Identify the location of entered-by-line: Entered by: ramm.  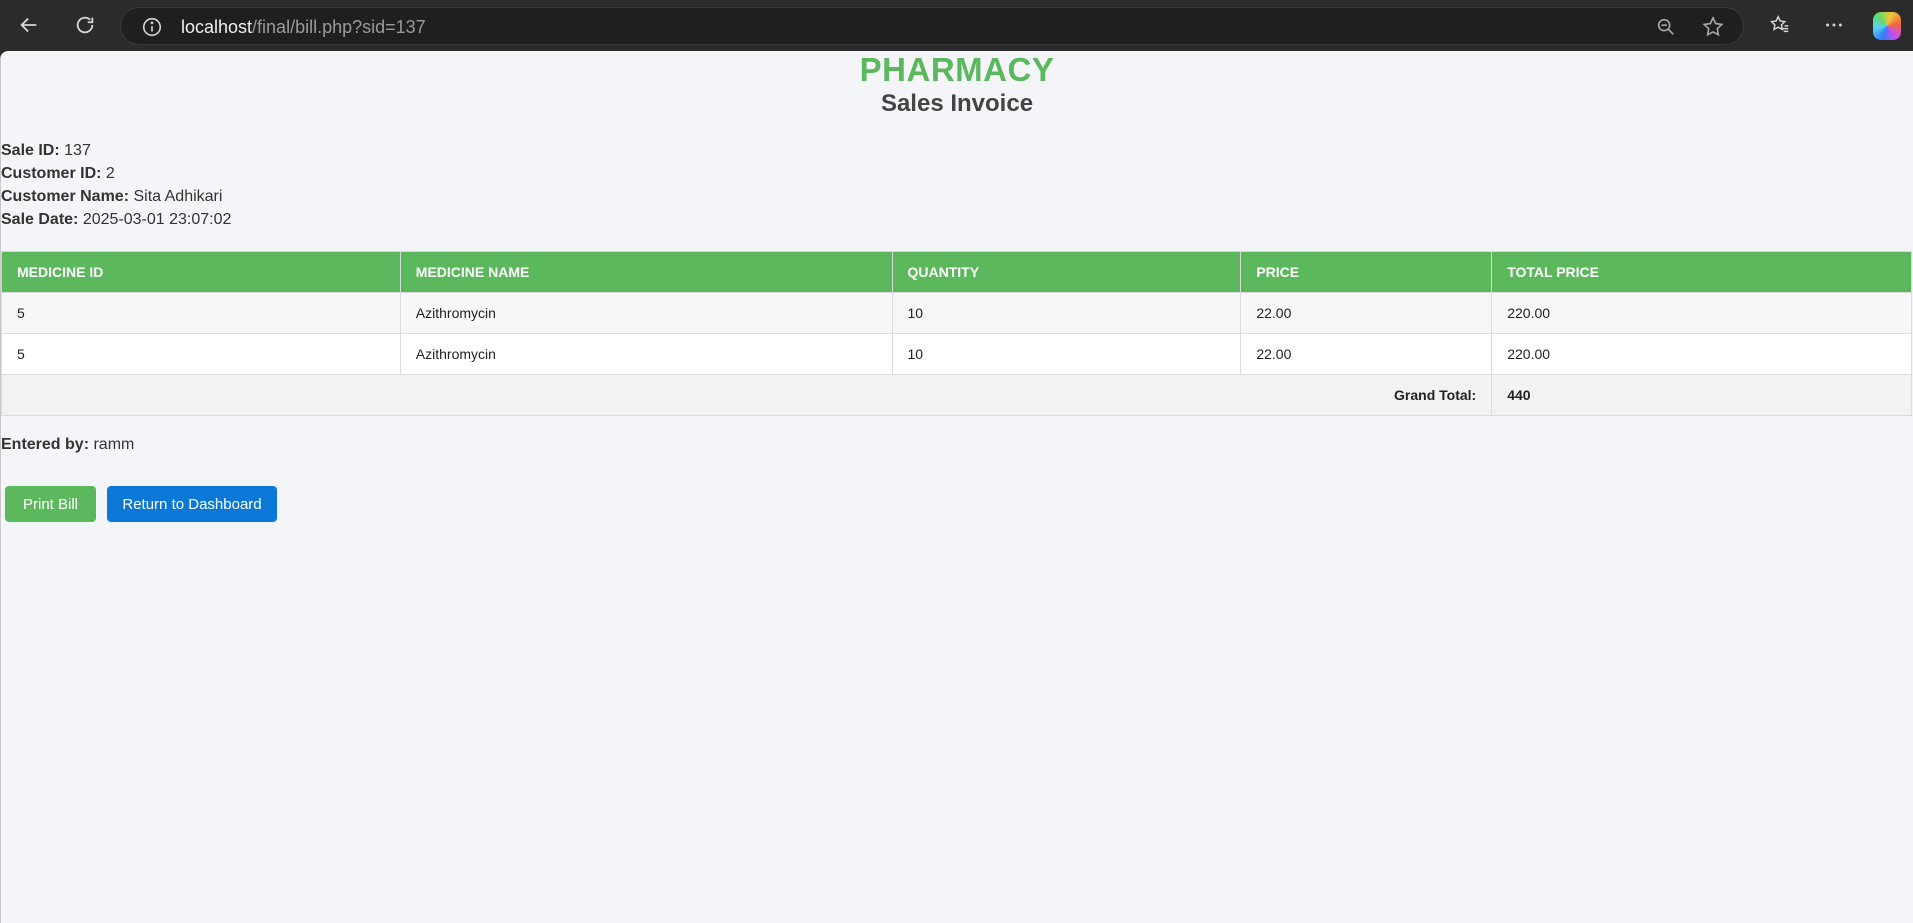
(957, 445).